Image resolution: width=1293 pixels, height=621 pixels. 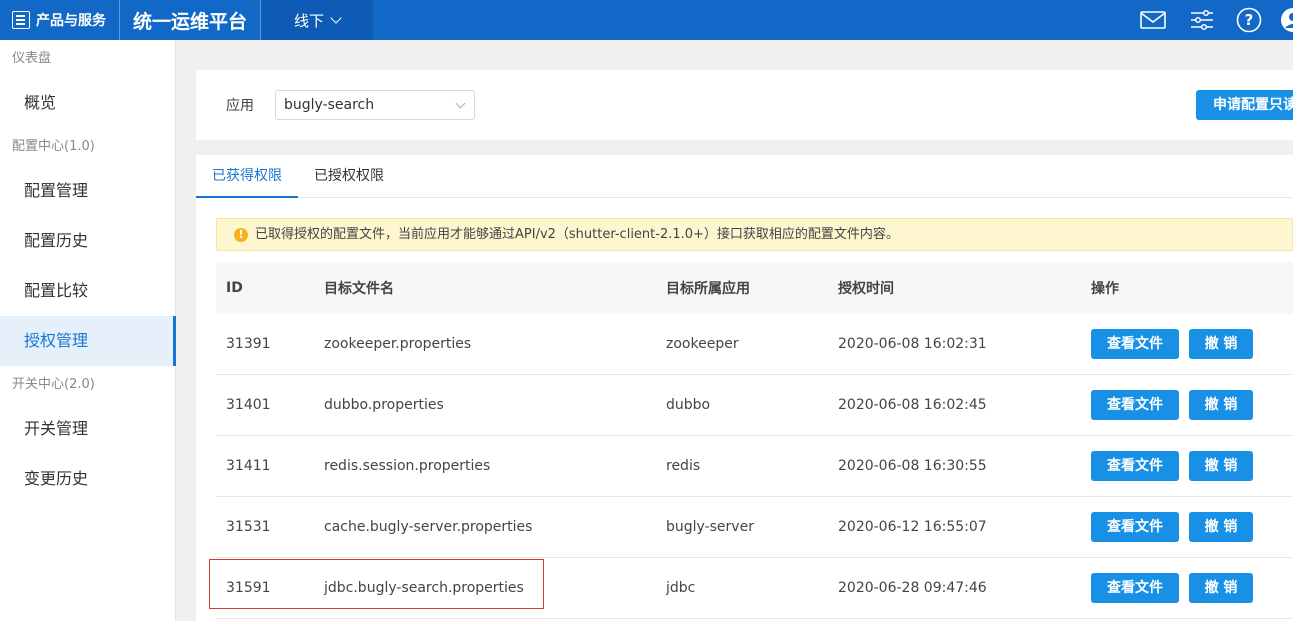 What do you see at coordinates (87, 103) in the screenshot?
I see `sidebar-item-overview: 概览` at bounding box center [87, 103].